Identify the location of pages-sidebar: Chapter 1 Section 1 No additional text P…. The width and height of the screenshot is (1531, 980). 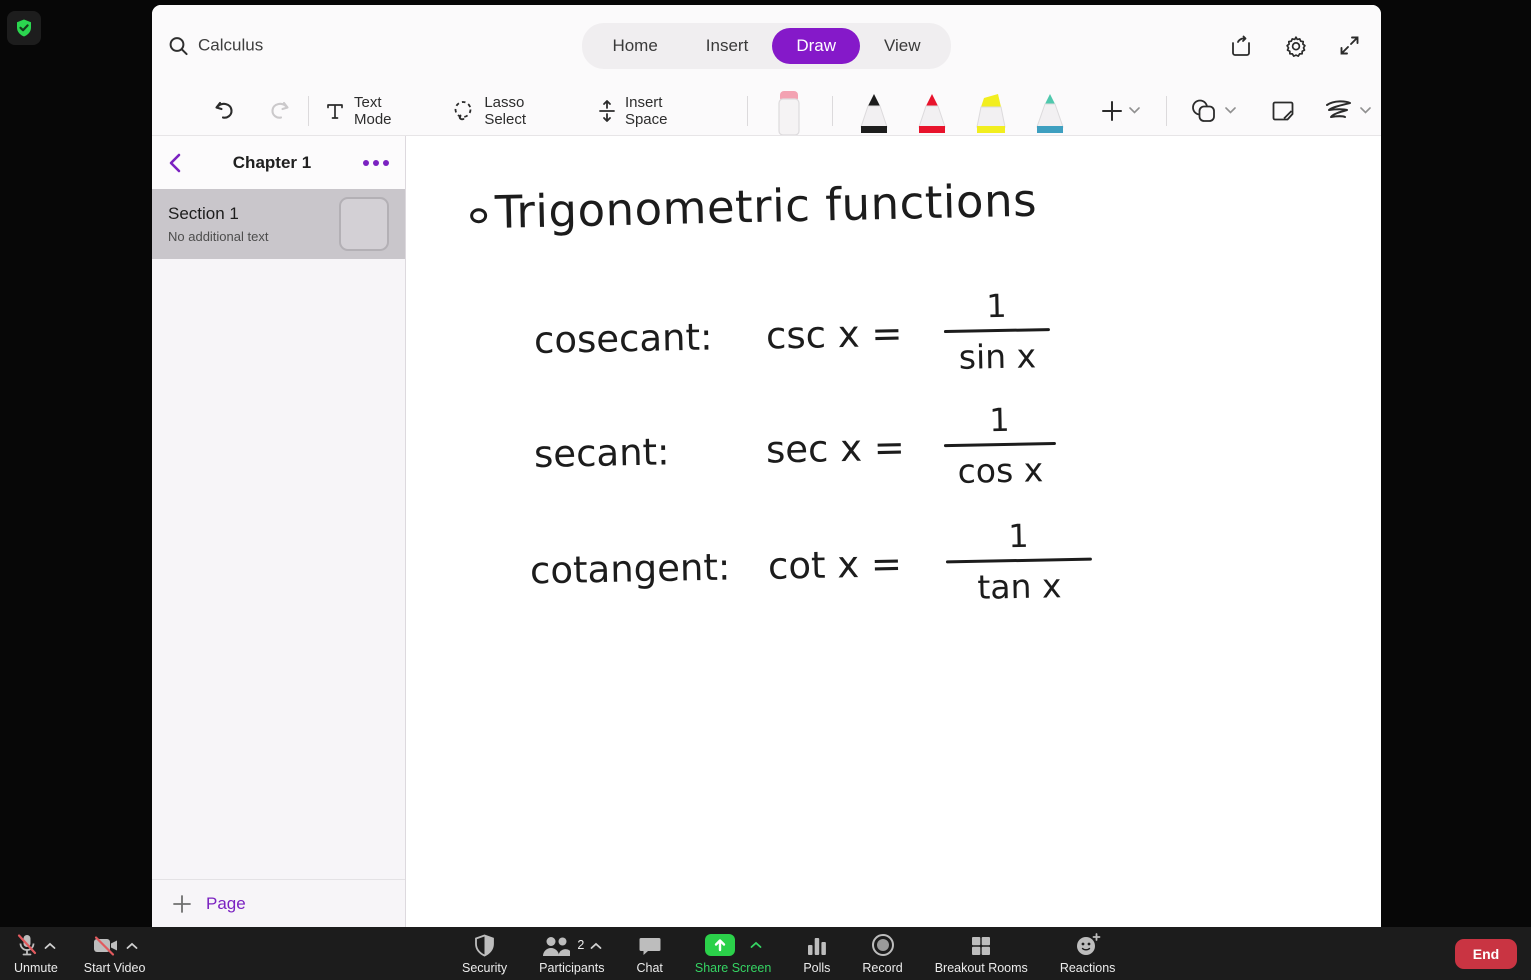
(279, 531).